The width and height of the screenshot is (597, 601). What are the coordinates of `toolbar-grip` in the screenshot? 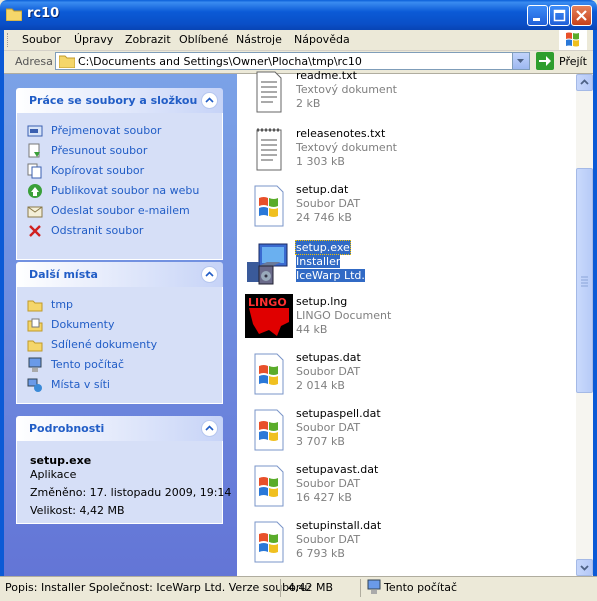 It's located at (9, 40).